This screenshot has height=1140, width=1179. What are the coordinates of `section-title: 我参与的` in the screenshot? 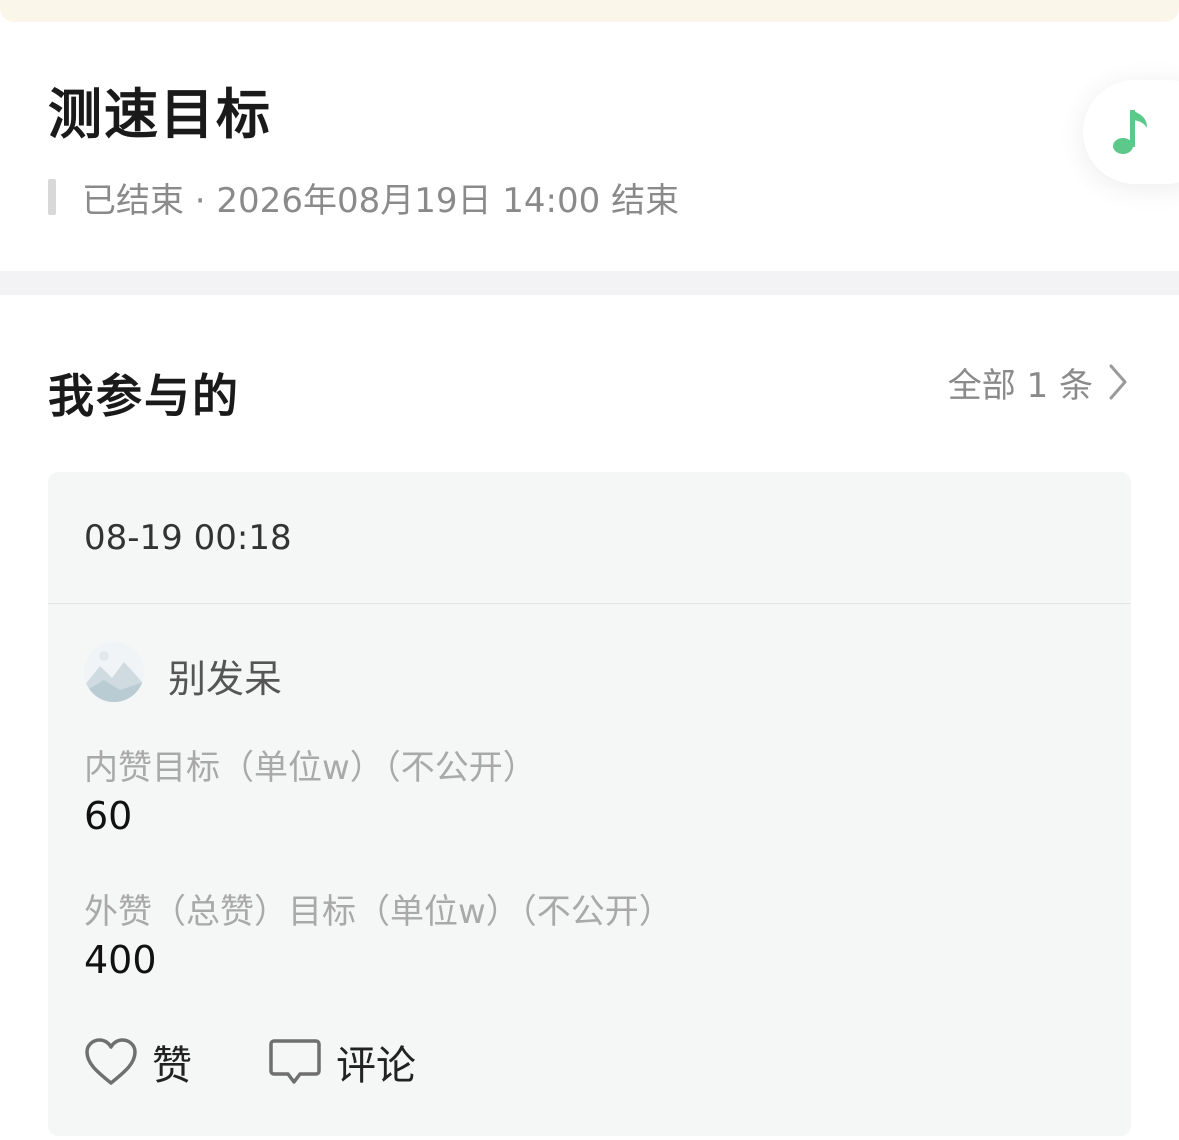 It's located at (144, 396).